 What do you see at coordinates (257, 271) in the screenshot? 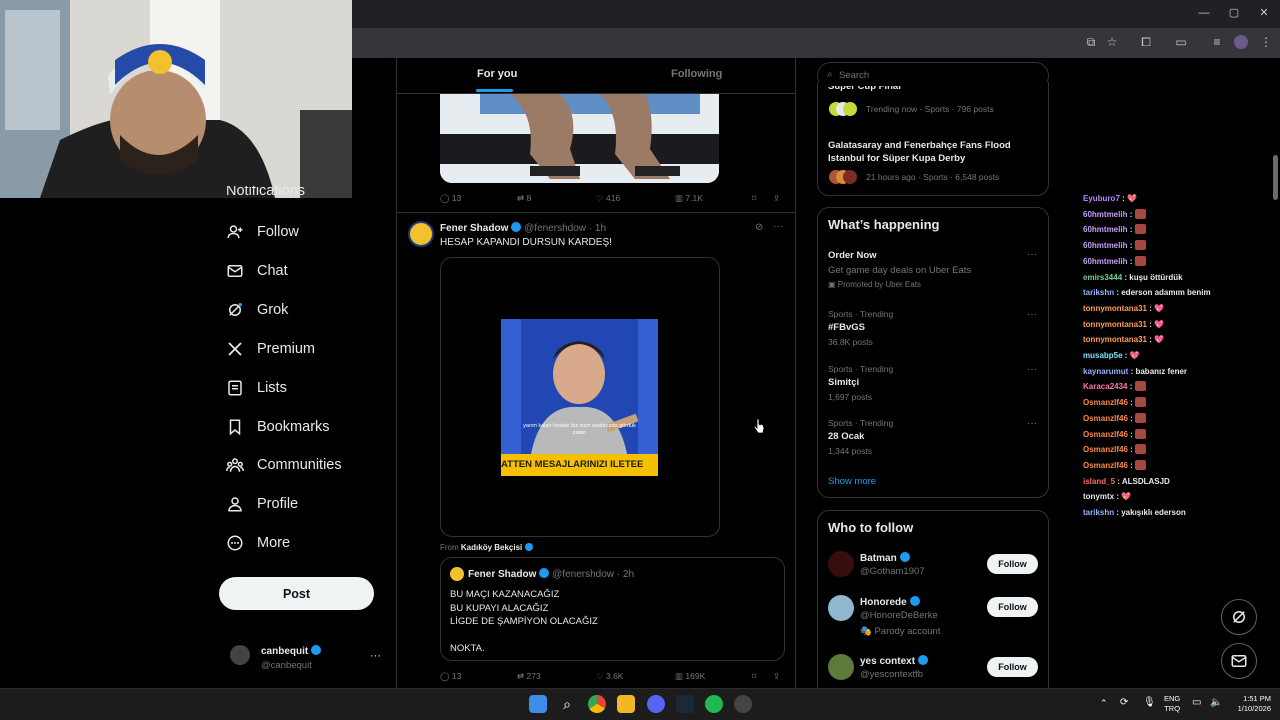
I see `nav-item-chat: Chat` at bounding box center [257, 271].